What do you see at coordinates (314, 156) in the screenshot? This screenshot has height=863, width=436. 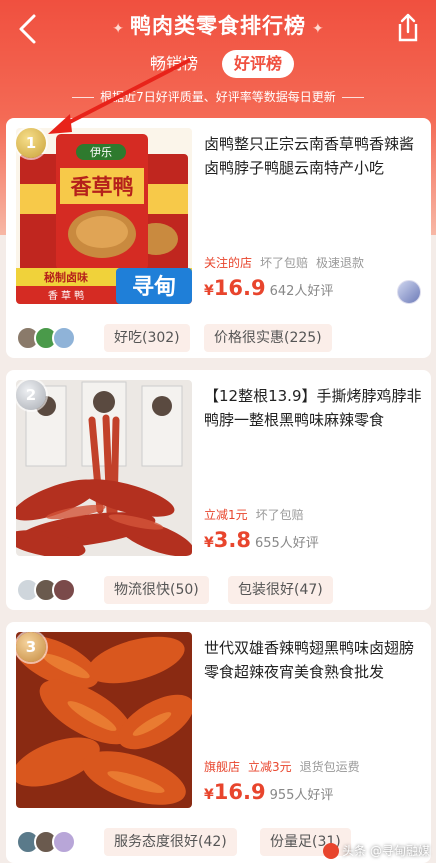 I see `product-title-1: 卤鸭整只正宗云南香草鸭香辣酱卤鸭脖子鸭腿云南特产小吃` at bounding box center [314, 156].